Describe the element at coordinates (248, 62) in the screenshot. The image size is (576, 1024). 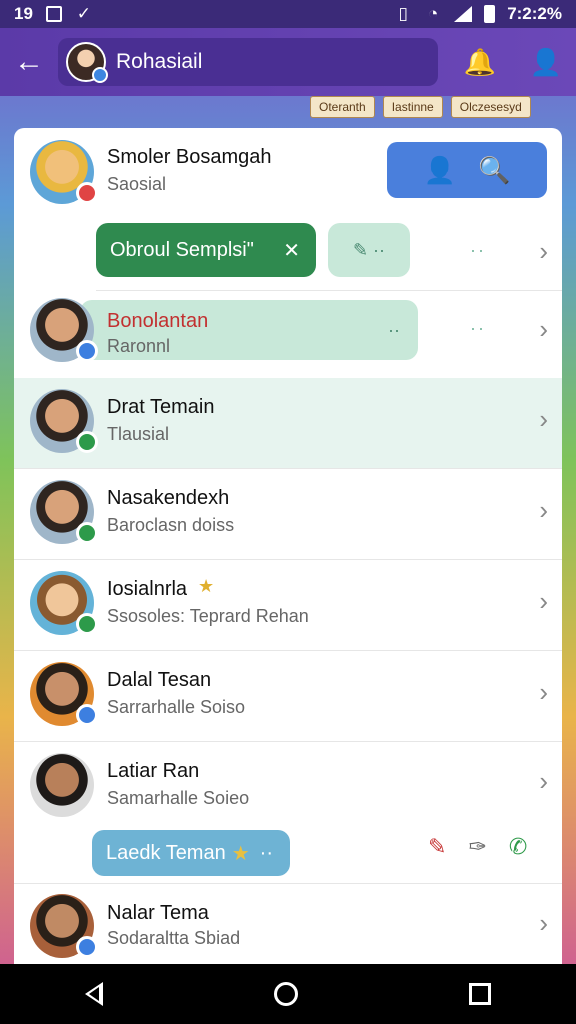
I see `conversation-header: Rohasiail` at that location.